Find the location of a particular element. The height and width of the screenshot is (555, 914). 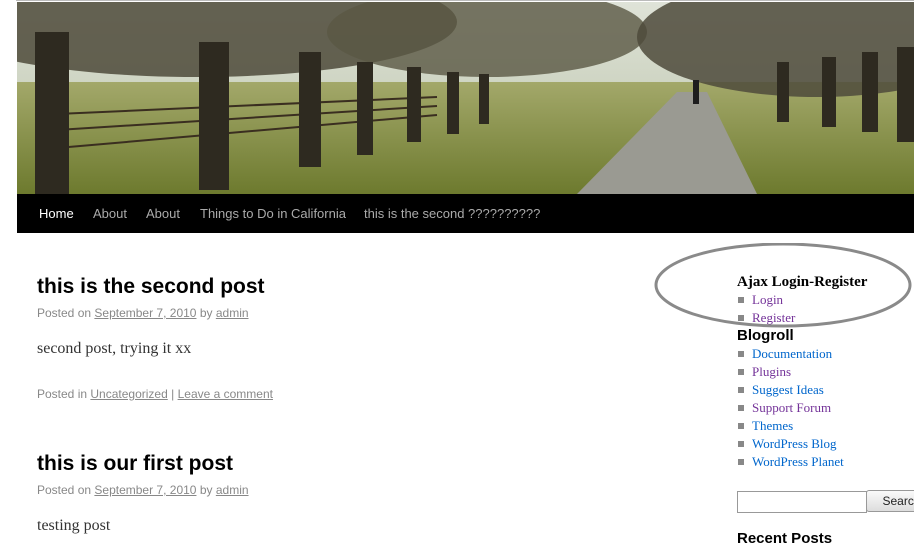

list-item: WordPress Planet is located at coordinates (790, 462).